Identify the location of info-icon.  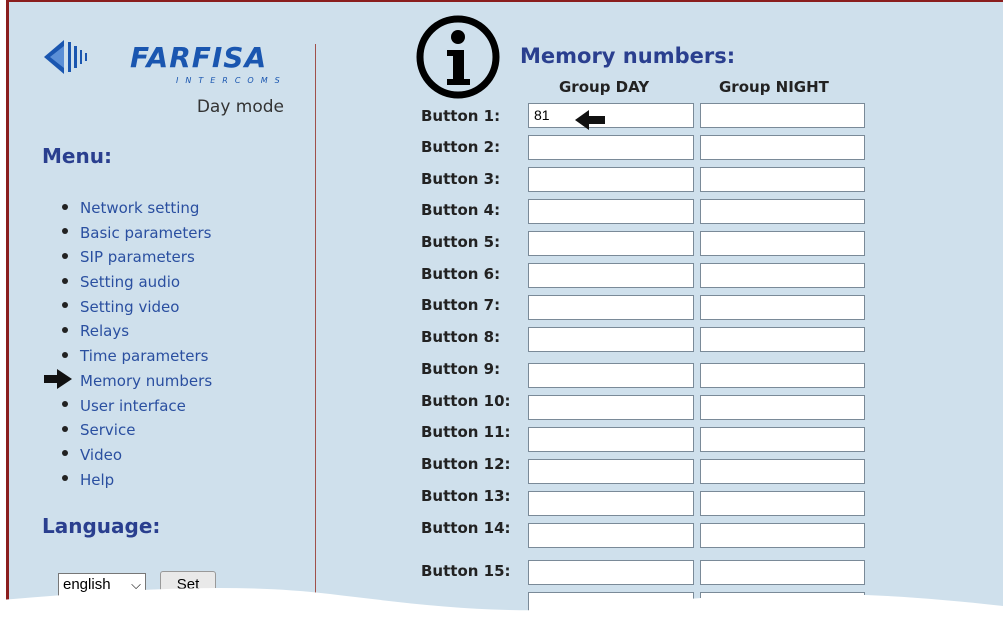
(458, 59).